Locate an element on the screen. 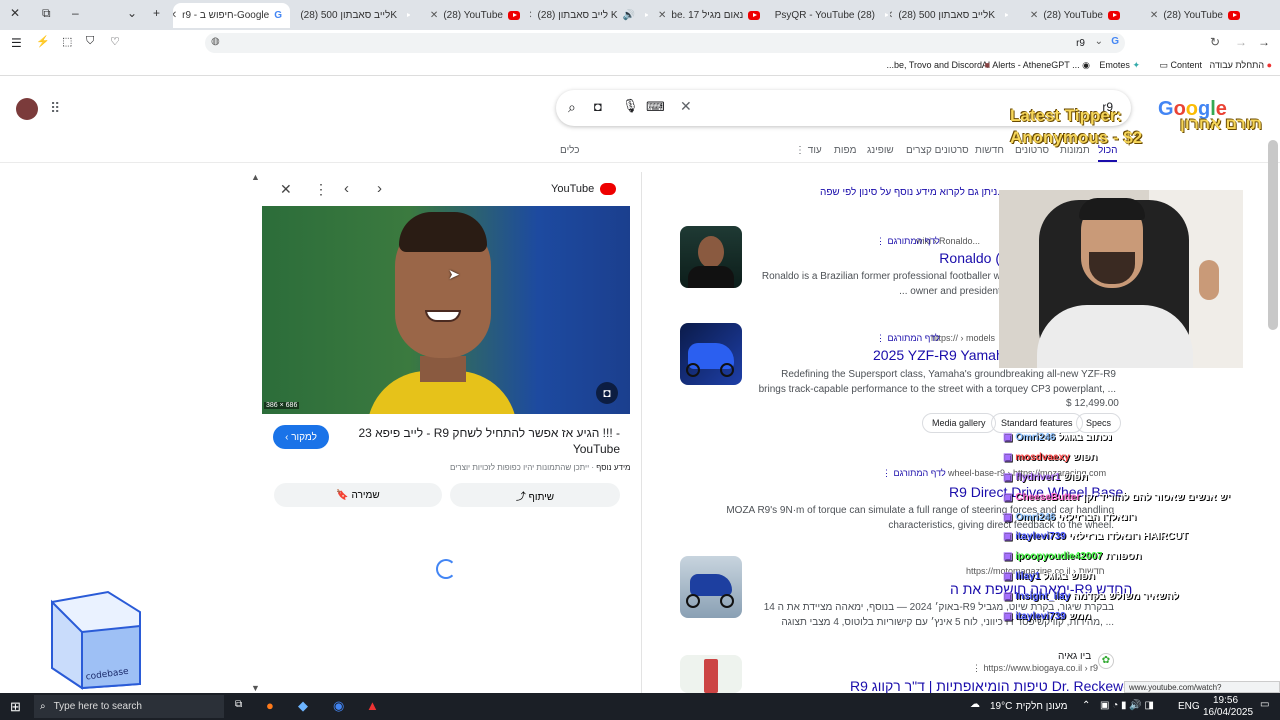 The image size is (1280, 720). result-breadcrumb: https:// › models is located at coordinates (963, 338).